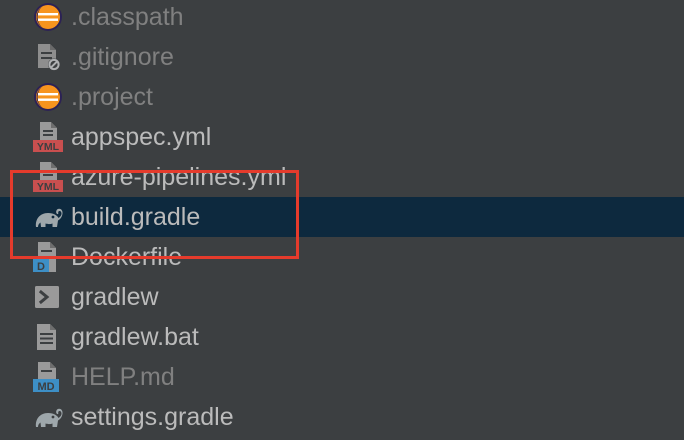  I want to click on tree-item-label: azure-pipelines.yml, so click(179, 177).